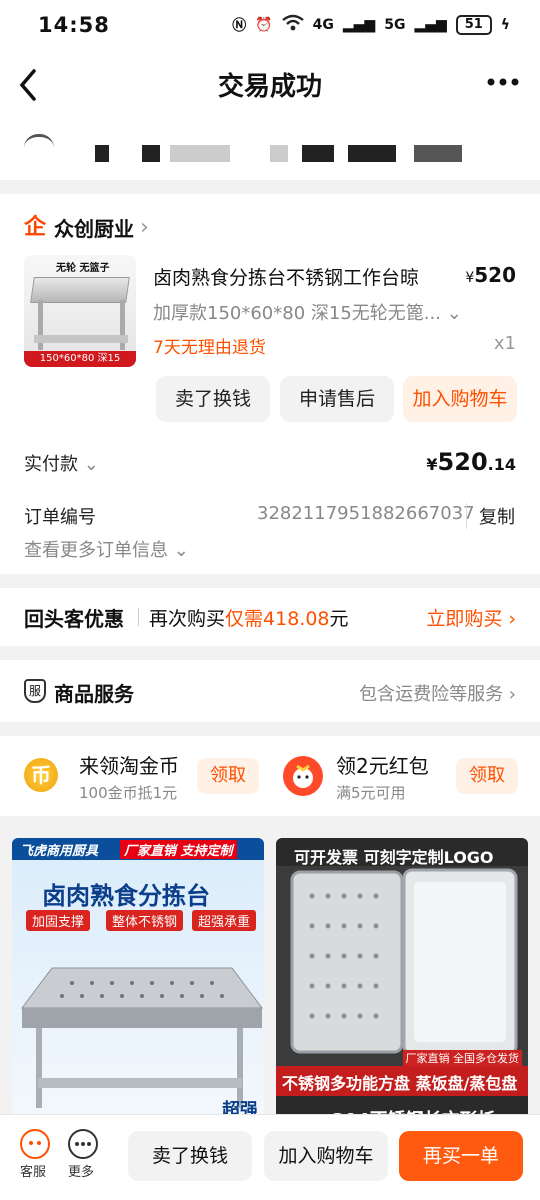 The height and width of the screenshot is (1200, 540). What do you see at coordinates (83, 268) in the screenshot?
I see `thumb-tag: 无轮 无篮子` at bounding box center [83, 268].